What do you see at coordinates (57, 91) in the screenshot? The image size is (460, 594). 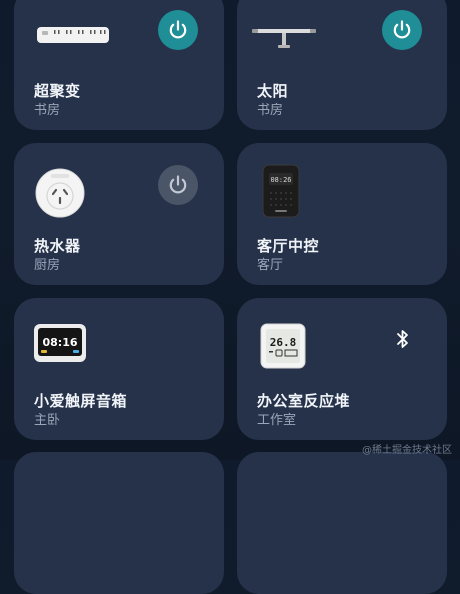 I see `device-name: 超聚变` at bounding box center [57, 91].